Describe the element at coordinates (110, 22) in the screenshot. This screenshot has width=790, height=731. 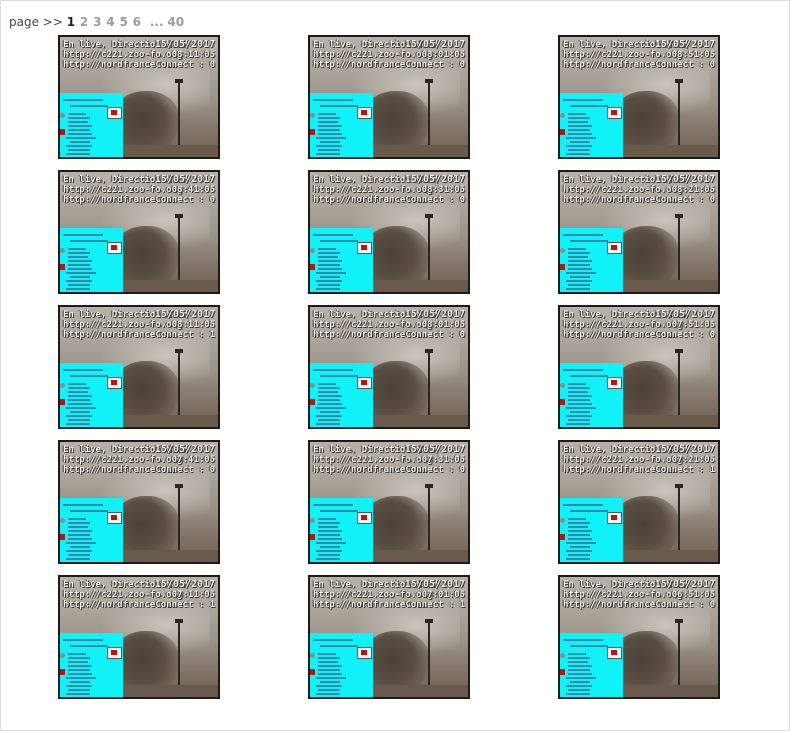
I see `page-link-4: 4` at that location.